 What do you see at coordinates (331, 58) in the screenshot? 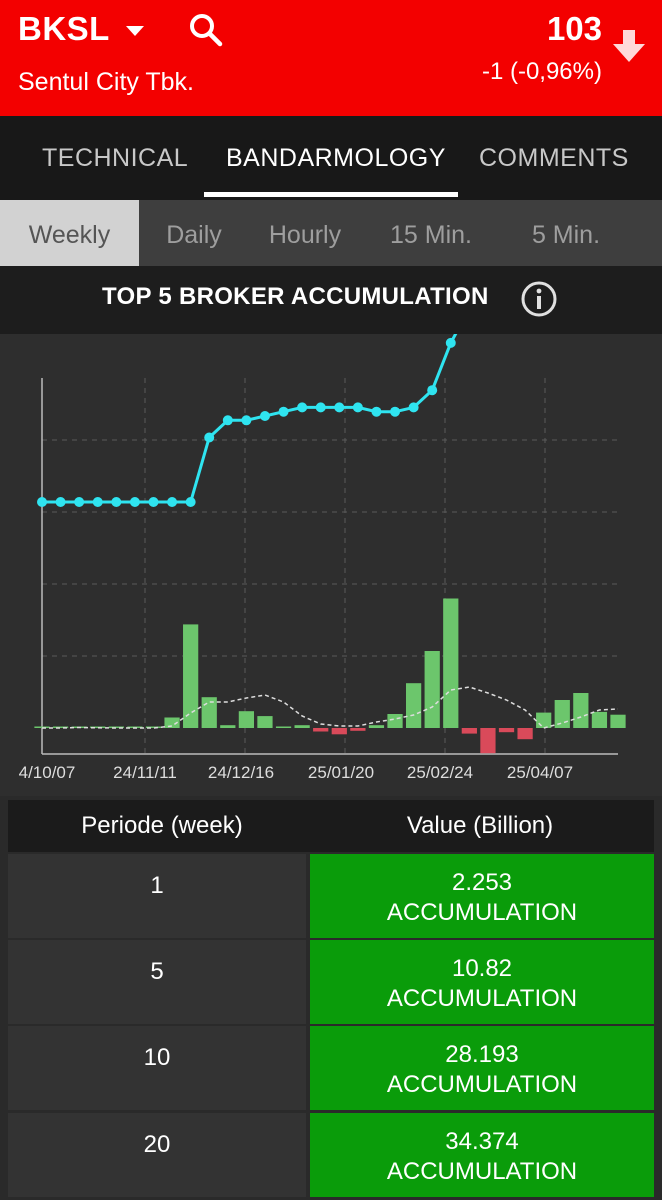
I see `stock-header: BKSL Sentul City Tbk. 103 -1 (-0,96%)` at bounding box center [331, 58].